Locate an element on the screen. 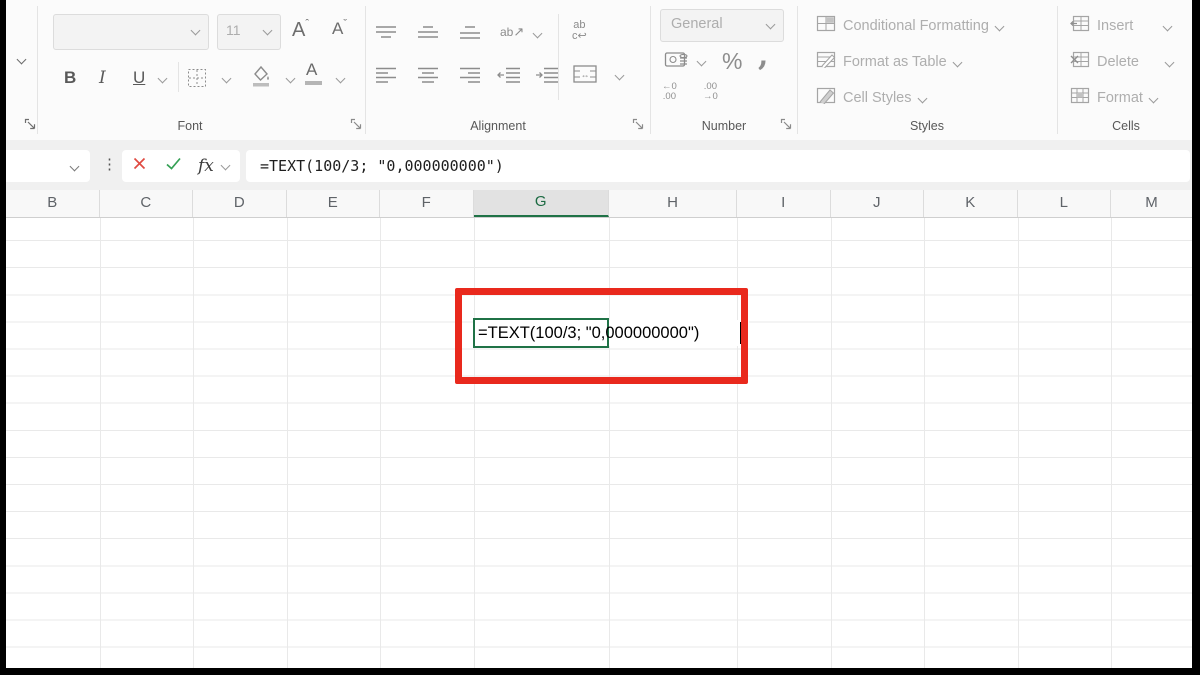 This screenshot has height=675, width=1200. fx-dropdown-chevron-icon is located at coordinates (225, 165).